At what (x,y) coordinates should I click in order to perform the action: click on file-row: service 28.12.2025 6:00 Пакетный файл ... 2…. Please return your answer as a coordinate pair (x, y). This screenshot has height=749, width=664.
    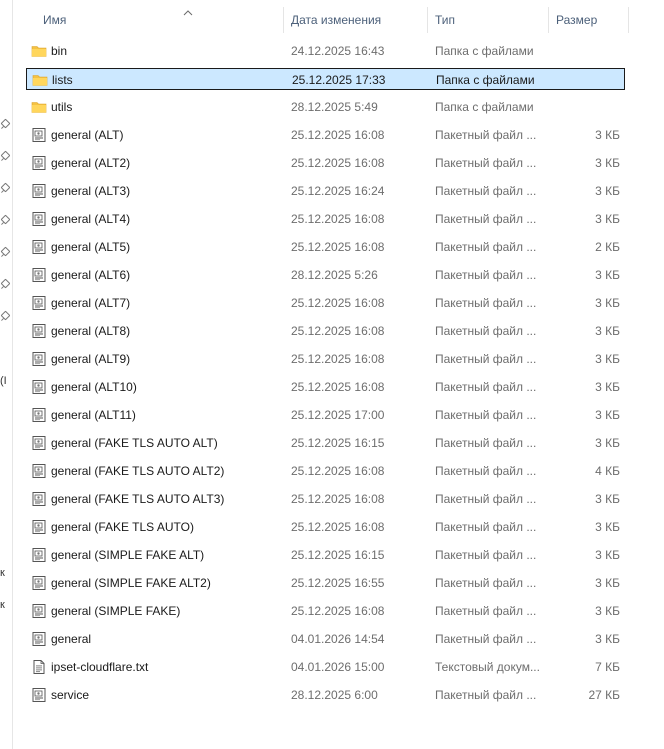
    Looking at the image, I should click on (325, 695).